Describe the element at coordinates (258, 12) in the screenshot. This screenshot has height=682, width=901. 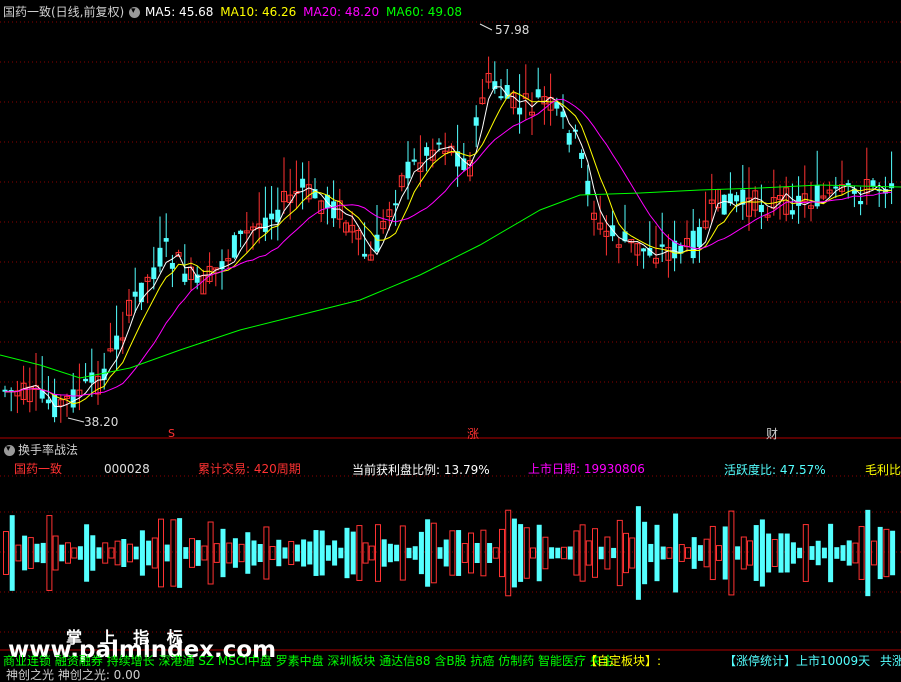
I see `ma10-label: MA10: 46.26` at that location.